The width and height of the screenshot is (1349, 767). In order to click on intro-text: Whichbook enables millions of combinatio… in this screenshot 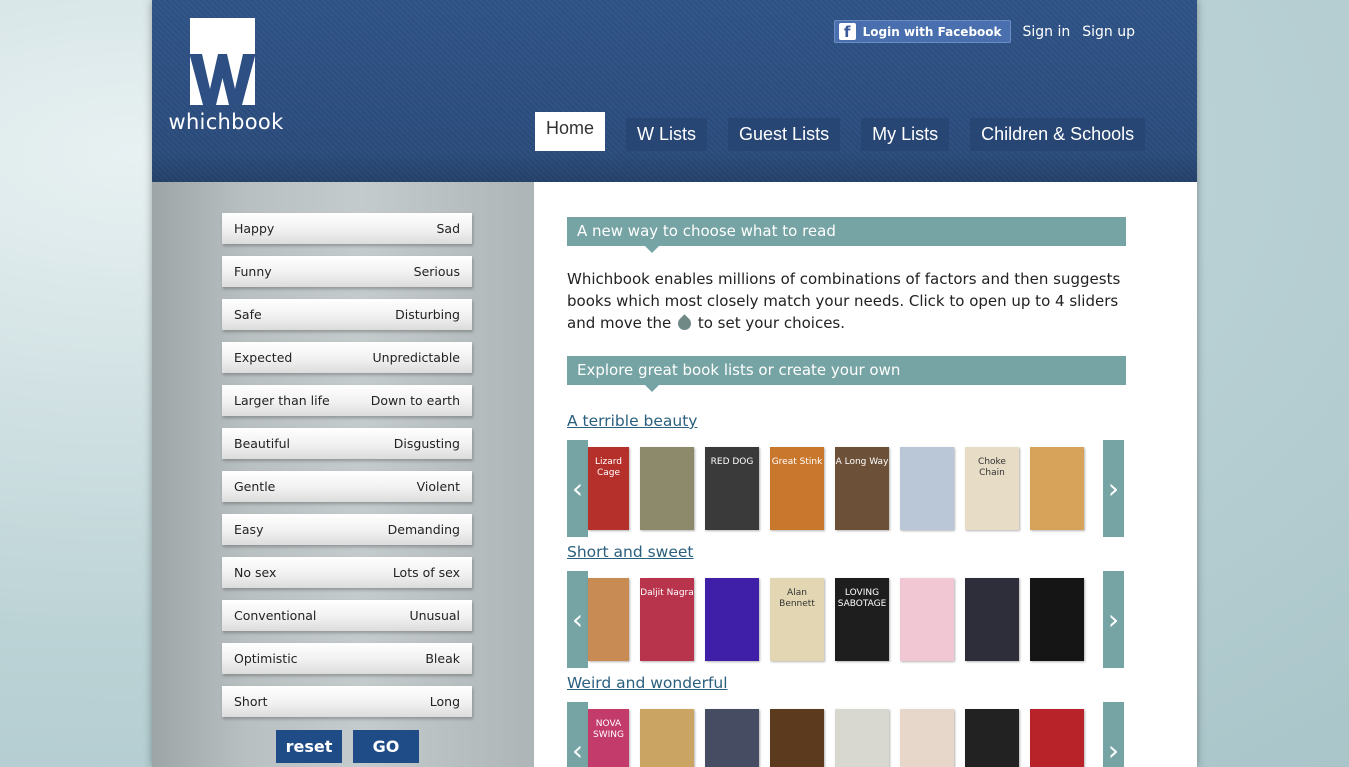, I will do `click(847, 301)`.